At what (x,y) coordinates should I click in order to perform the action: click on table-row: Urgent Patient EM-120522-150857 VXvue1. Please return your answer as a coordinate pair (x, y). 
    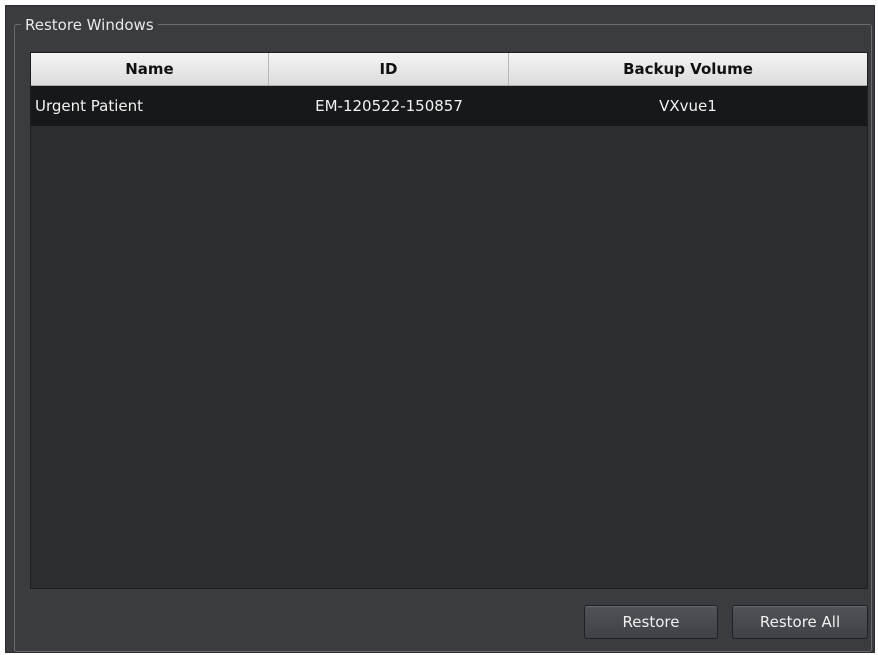
    Looking at the image, I should click on (449, 106).